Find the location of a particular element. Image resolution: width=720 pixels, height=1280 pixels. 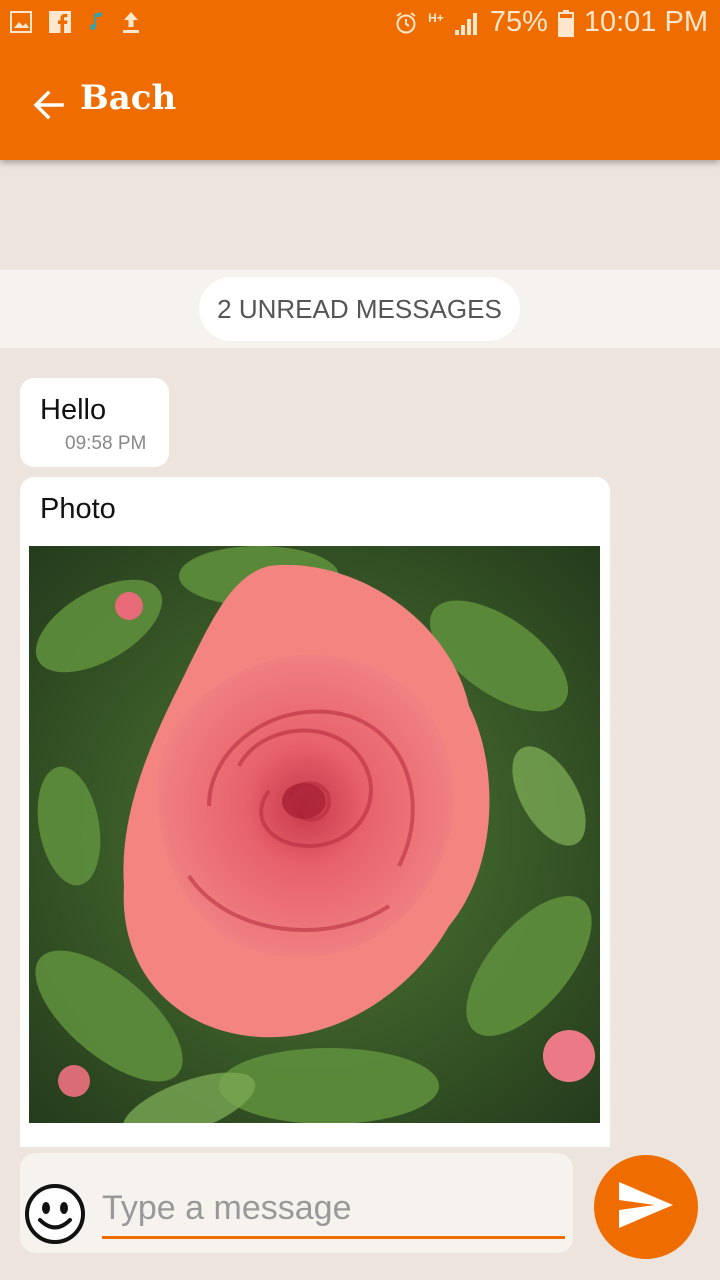

unread-strip: 2 UNREAD MESSAGES is located at coordinates (360, 309).